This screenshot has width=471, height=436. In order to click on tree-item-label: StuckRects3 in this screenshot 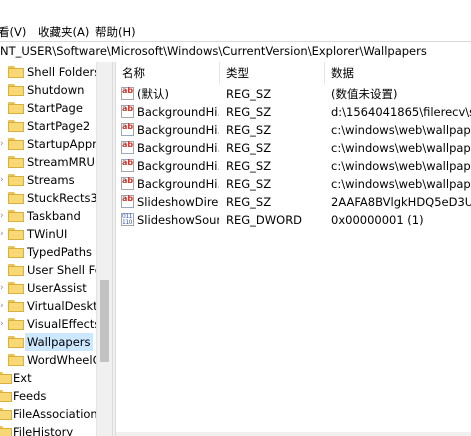, I will do `click(62, 198)`.